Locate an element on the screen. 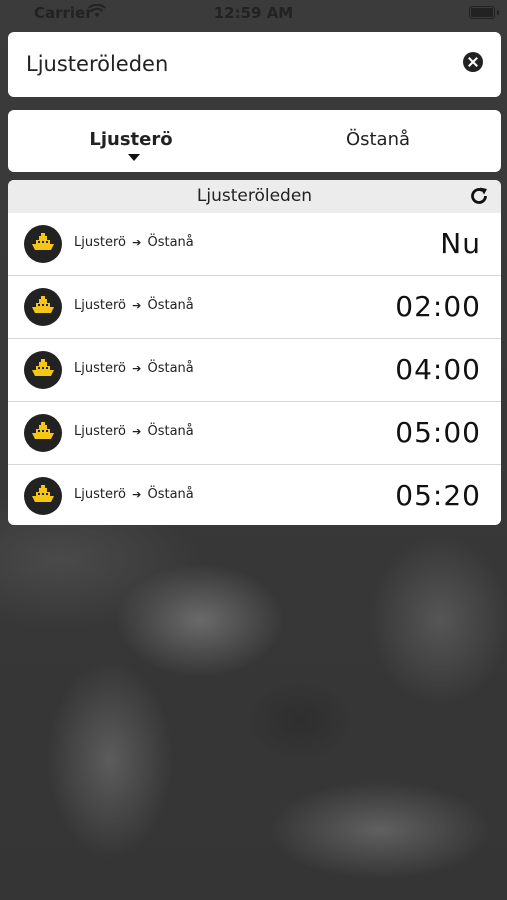 This screenshot has height=900, width=507. caret-down-icon is located at coordinates (134, 157).